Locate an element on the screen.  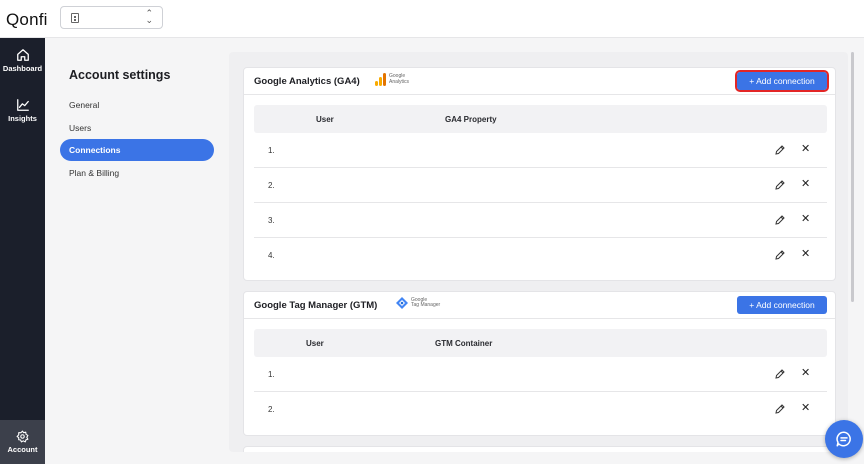
settings-item-general: General is located at coordinates (137, 105).